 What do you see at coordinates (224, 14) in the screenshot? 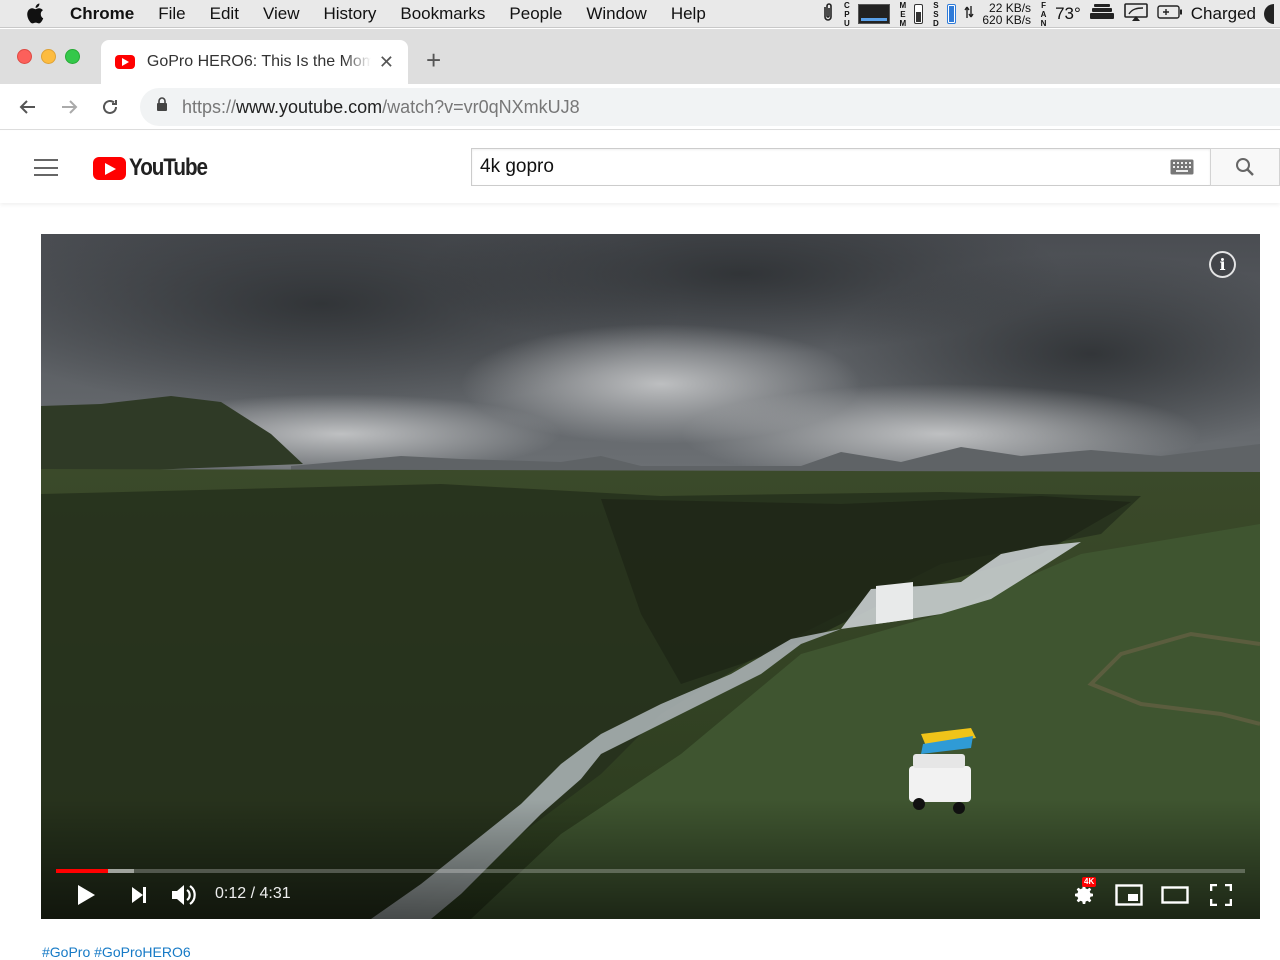
I see `menu-edit: Edit` at bounding box center [224, 14].